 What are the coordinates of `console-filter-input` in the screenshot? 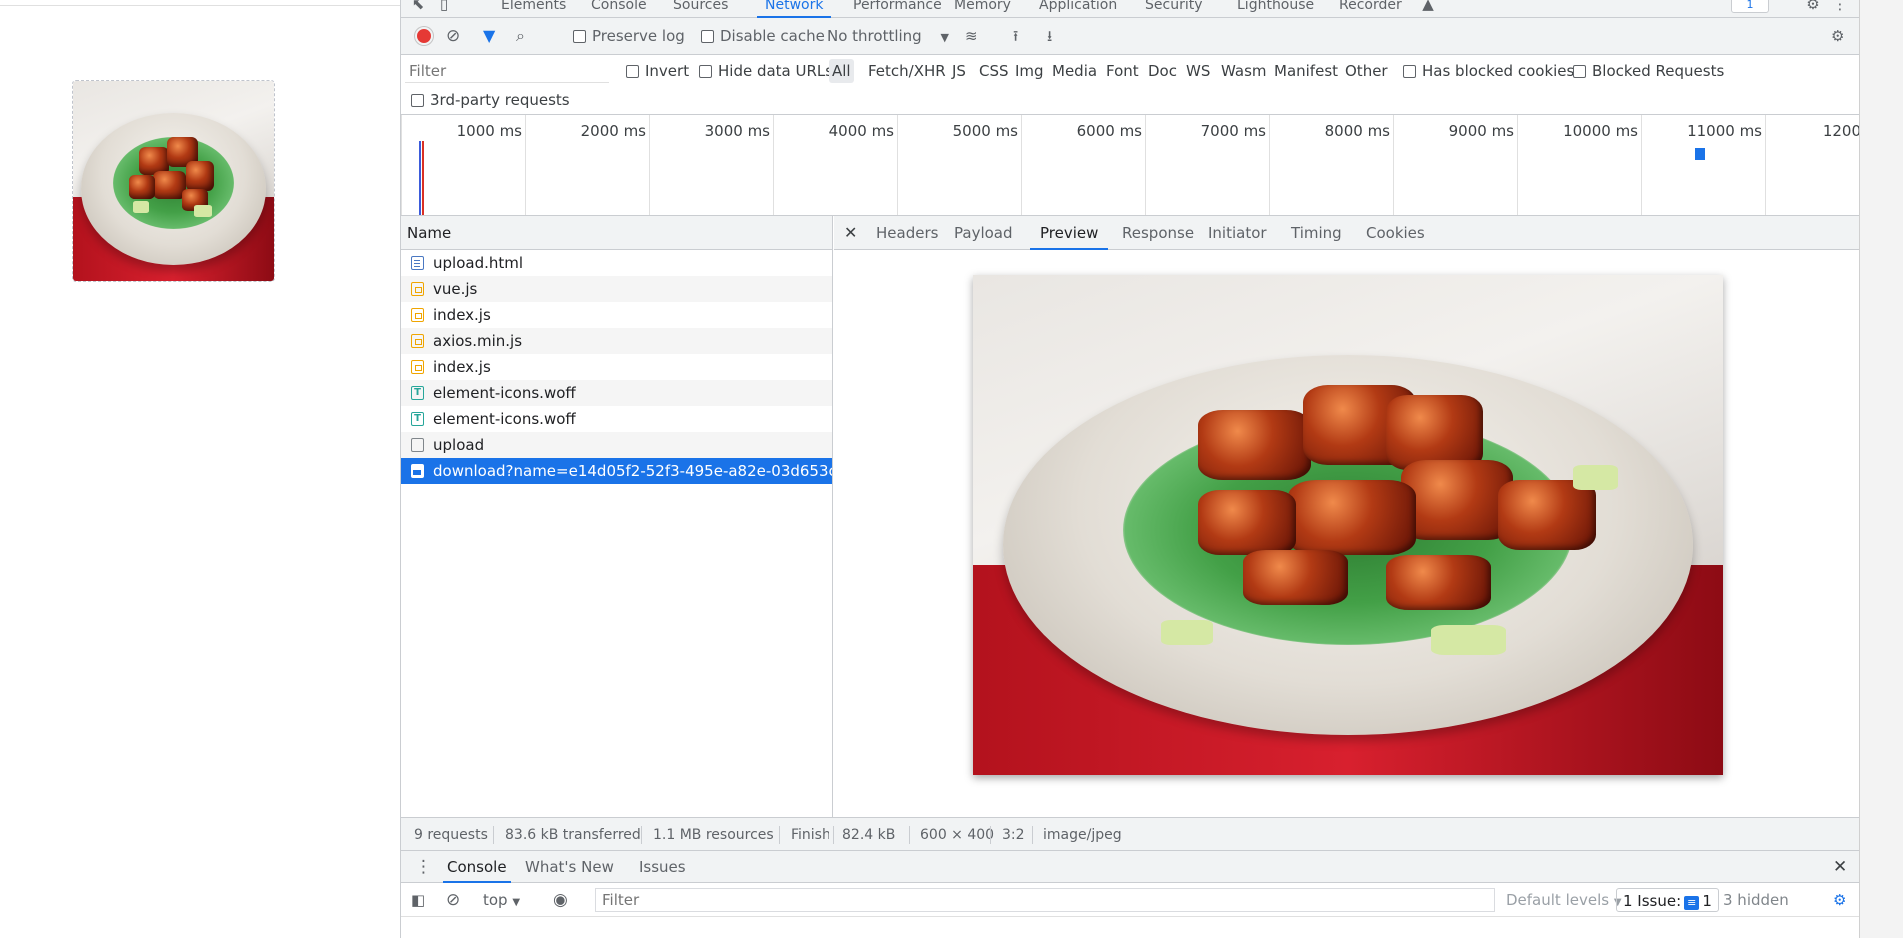 It's located at (1045, 900).